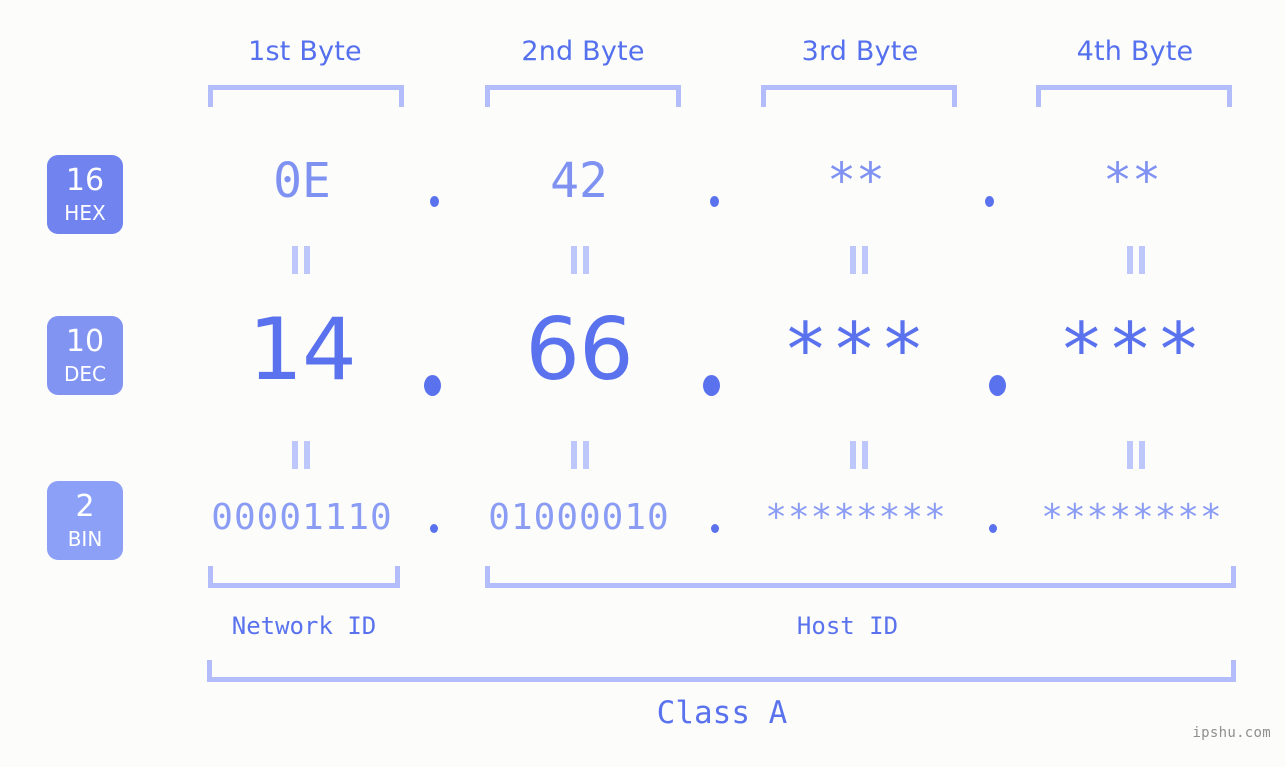  What do you see at coordinates (304, 577) in the screenshot?
I see `network-id-bracket` at bounding box center [304, 577].